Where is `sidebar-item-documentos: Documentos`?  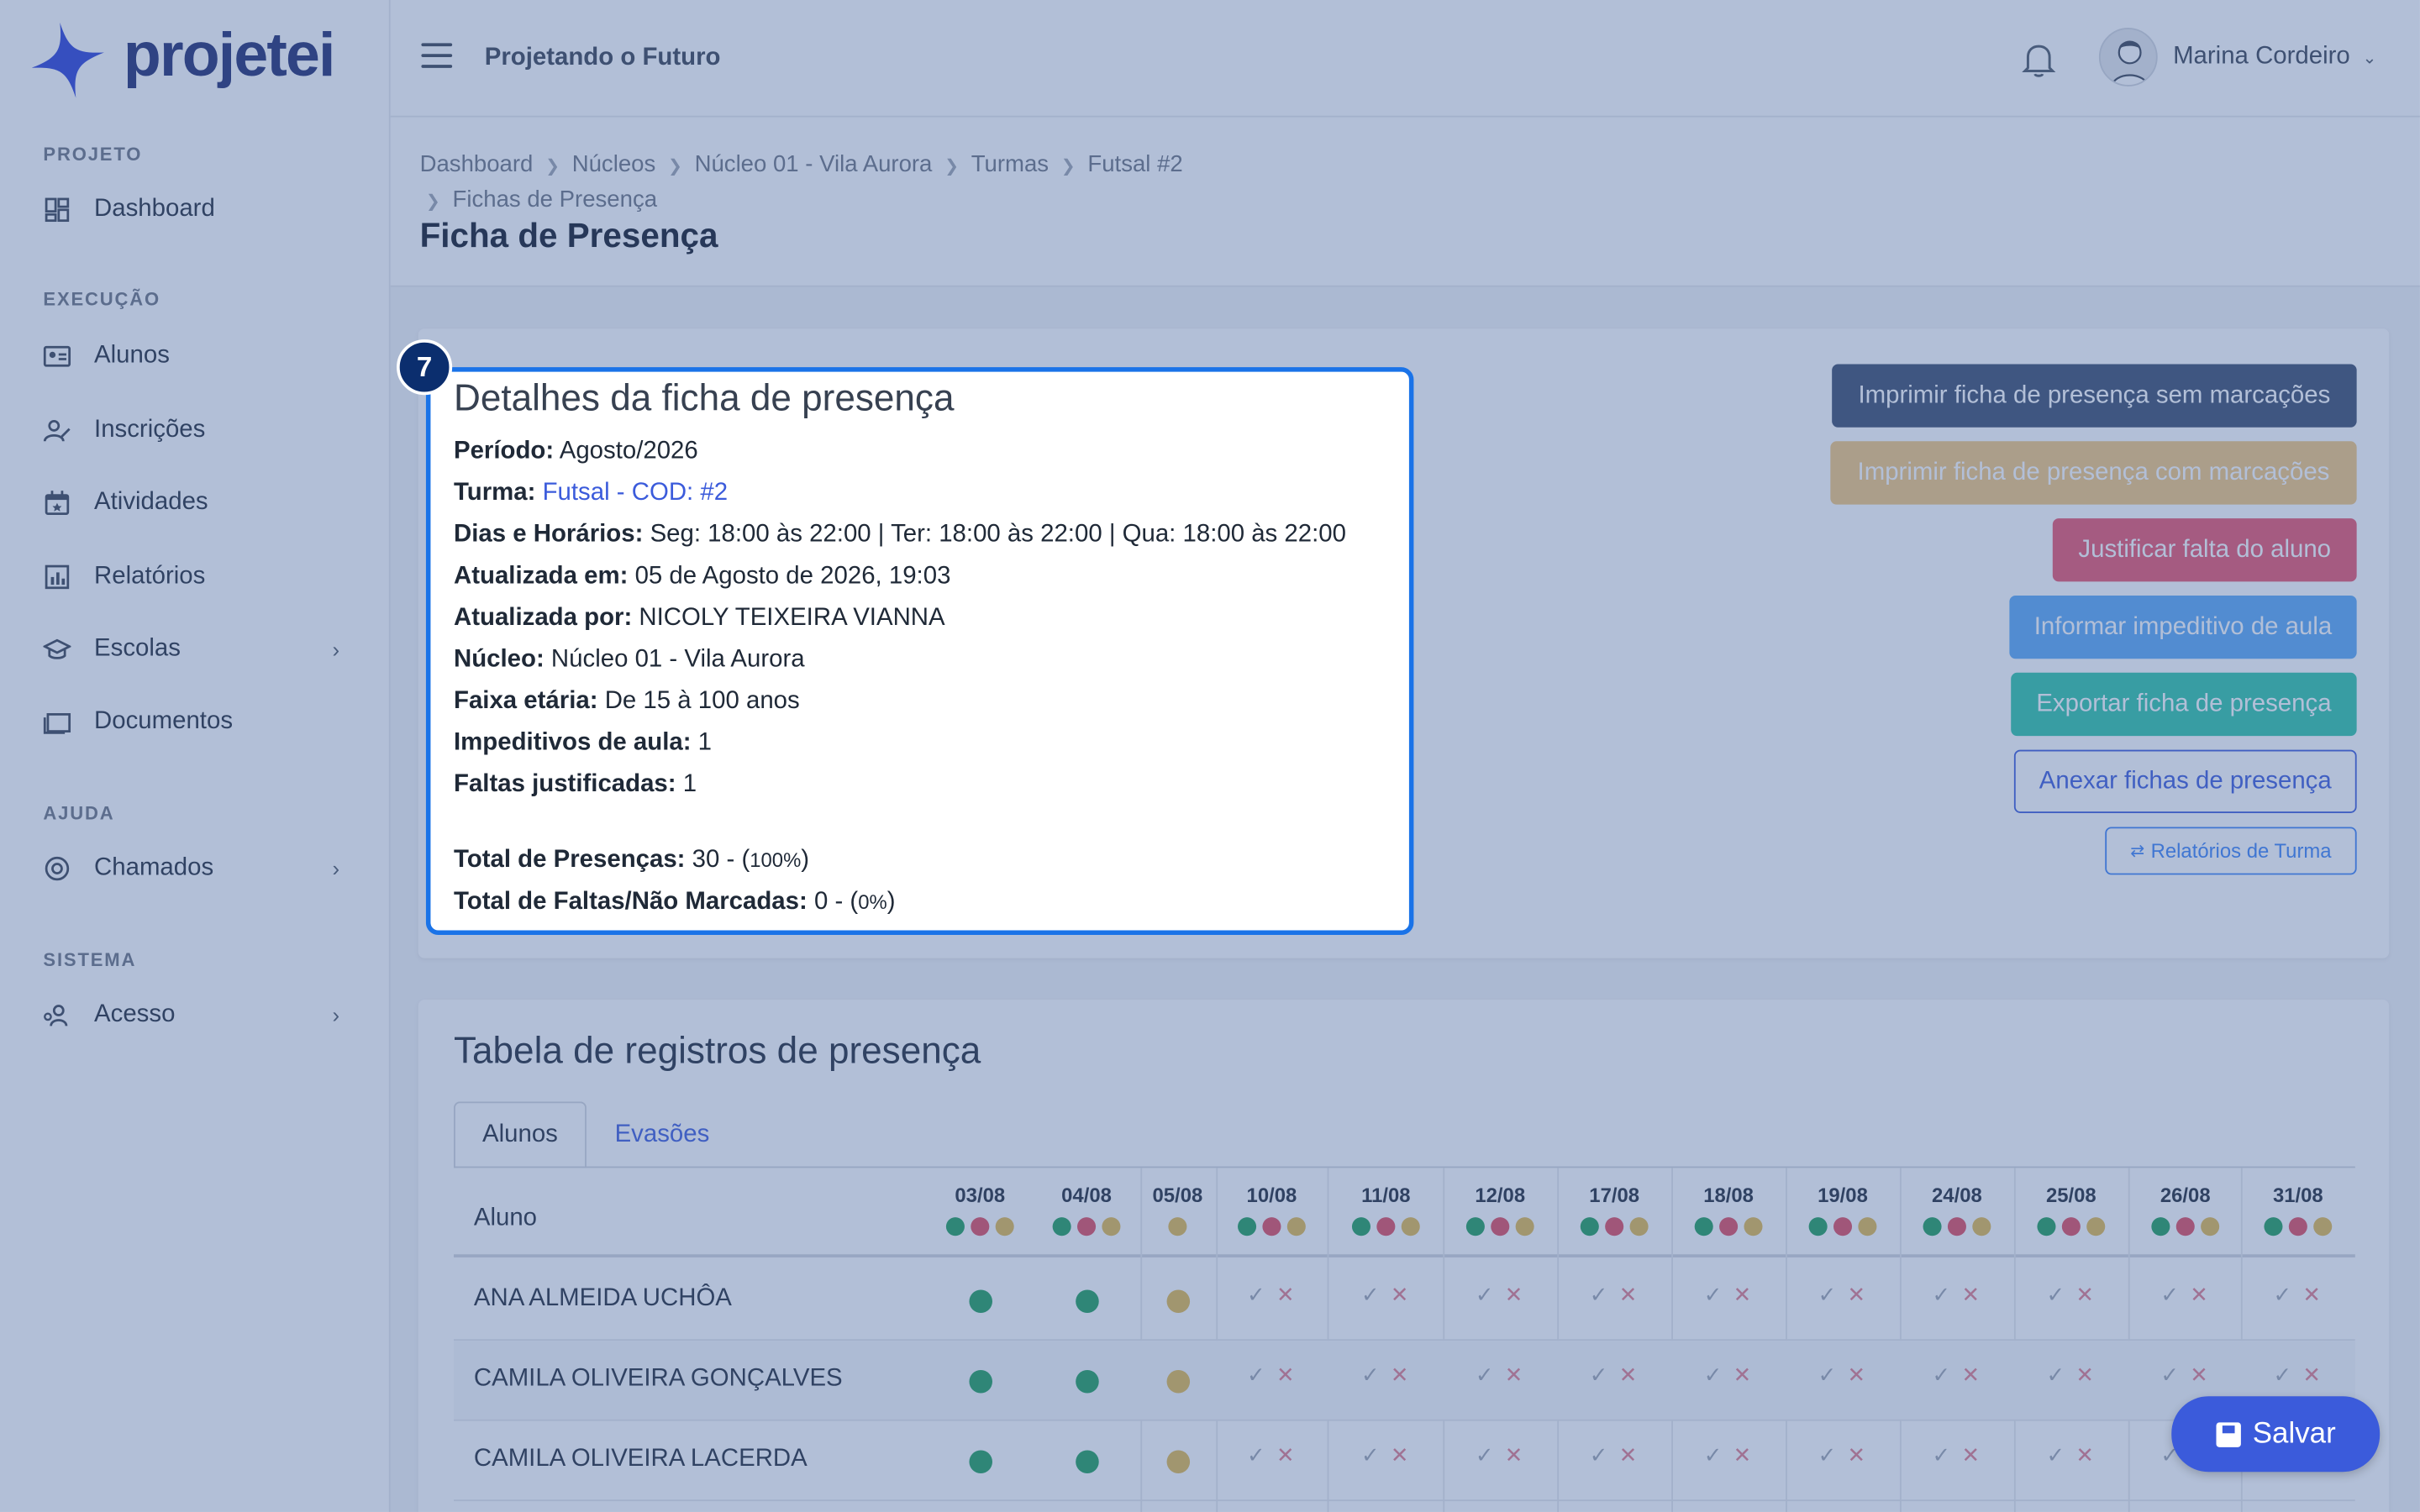
sidebar-item-documentos: Documentos is located at coordinates (197, 722).